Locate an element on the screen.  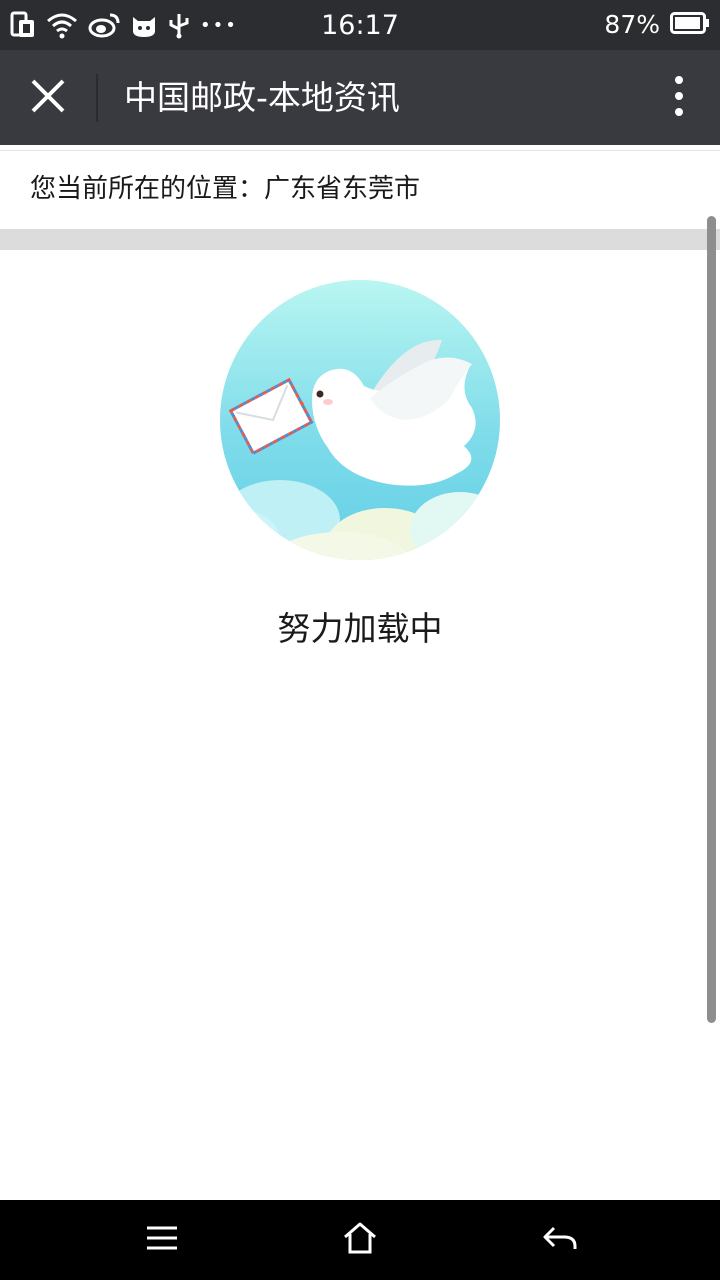
scrollbar is located at coordinates (711, 619).